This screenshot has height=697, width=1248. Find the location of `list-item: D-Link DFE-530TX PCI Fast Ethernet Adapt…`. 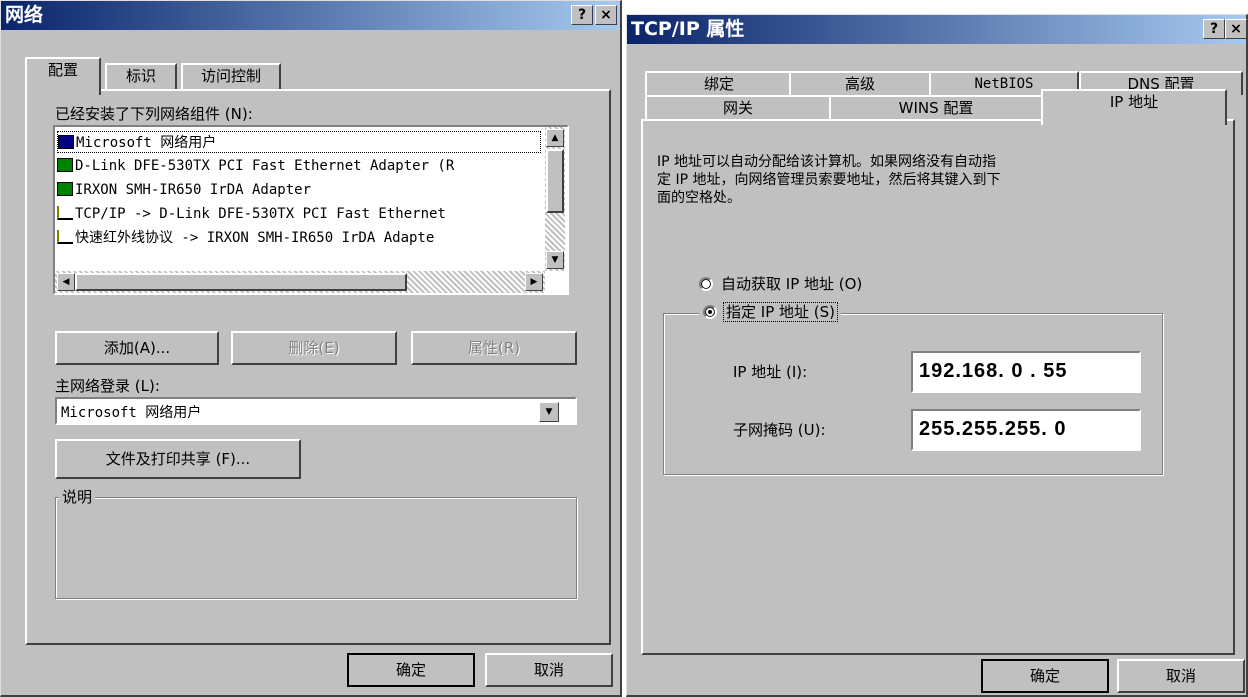

list-item: D-Link DFE-530TX PCI Fast Ethernet Adapt… is located at coordinates (255, 166).